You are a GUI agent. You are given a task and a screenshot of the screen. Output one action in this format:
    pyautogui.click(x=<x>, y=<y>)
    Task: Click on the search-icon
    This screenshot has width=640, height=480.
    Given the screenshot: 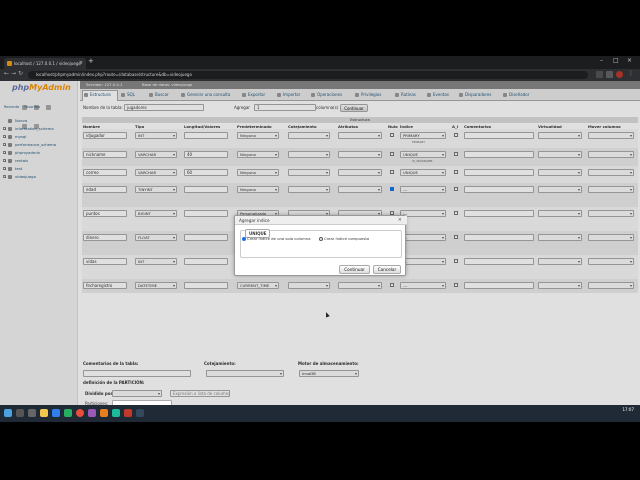 What is the action you would take?
    pyautogui.click(x=20, y=413)
    